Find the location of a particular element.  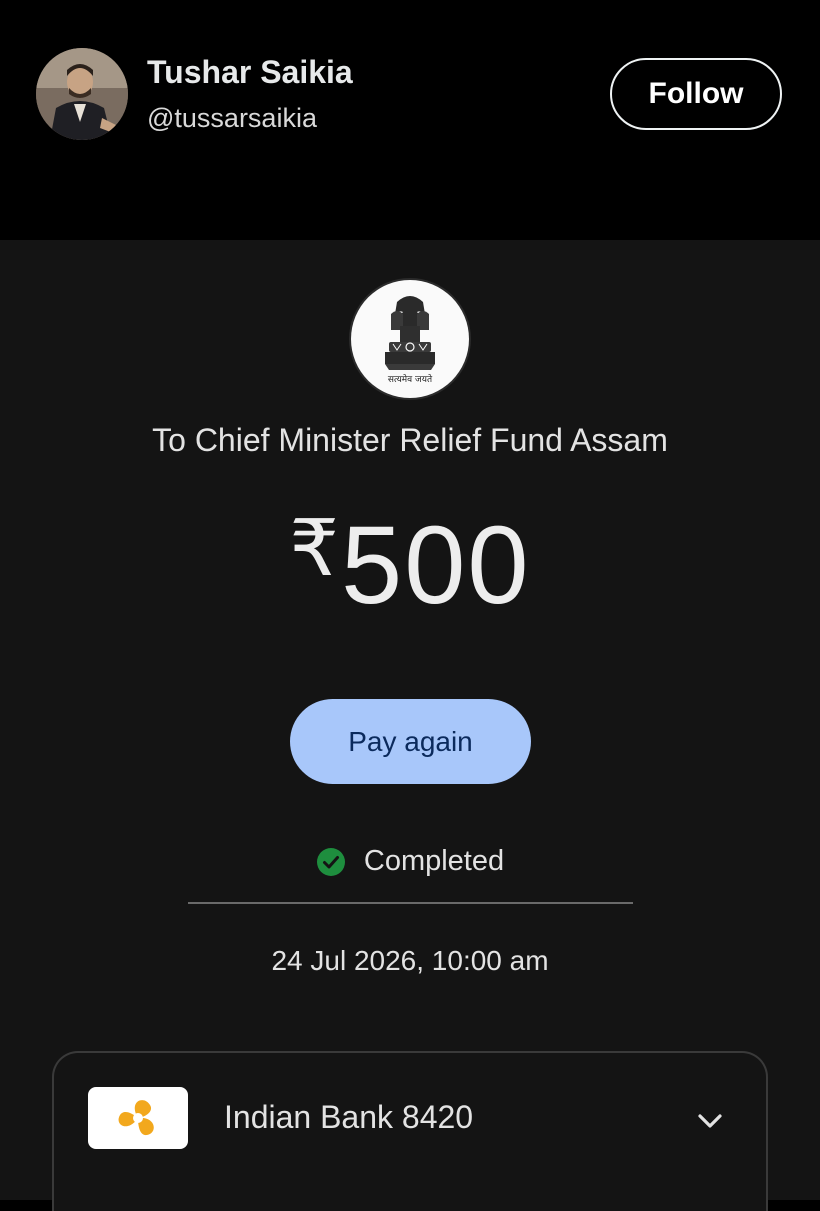

bank-account-name: Indian Bank 8420 is located at coordinates (349, 1117).